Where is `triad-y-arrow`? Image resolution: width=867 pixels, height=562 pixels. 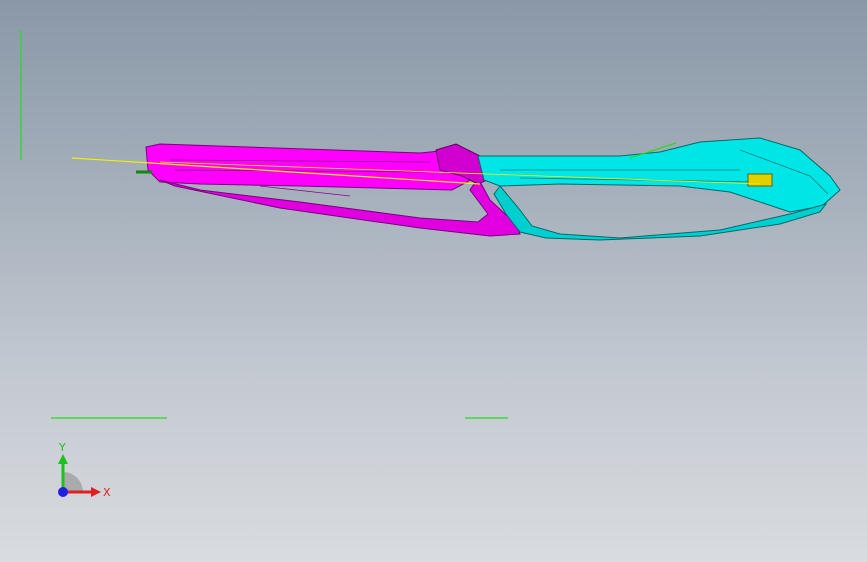
triad-y-arrow is located at coordinates (63, 459).